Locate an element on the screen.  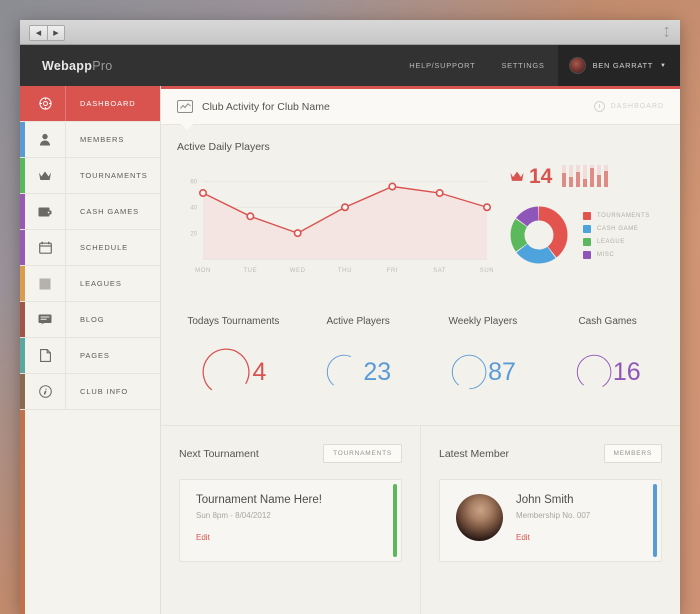
tournaments-count-stat: 14 is located at coordinates (530, 176).